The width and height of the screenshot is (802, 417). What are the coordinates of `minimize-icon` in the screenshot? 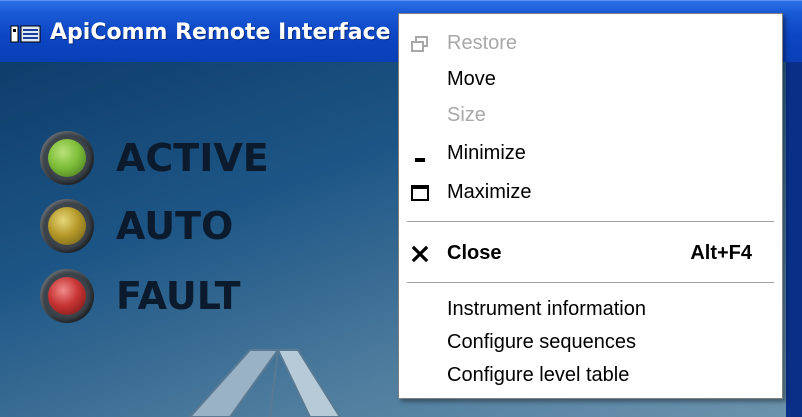 It's located at (420, 154).